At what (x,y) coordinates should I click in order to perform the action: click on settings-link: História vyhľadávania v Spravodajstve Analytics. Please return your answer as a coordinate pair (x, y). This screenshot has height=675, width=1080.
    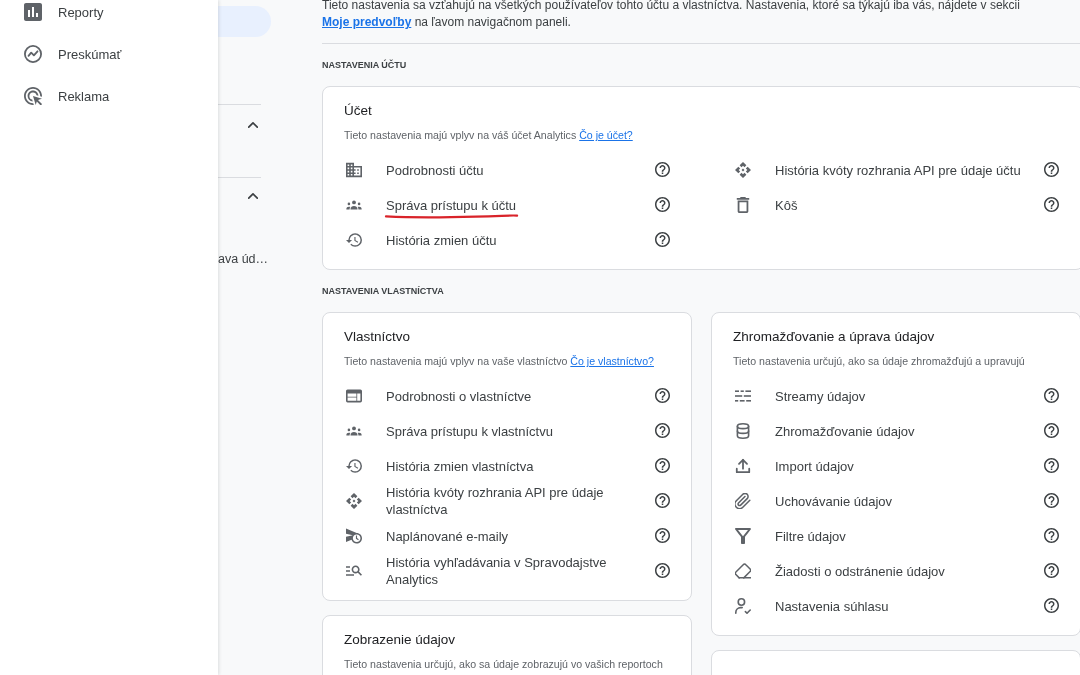
    Looking at the image, I should click on (512, 570).